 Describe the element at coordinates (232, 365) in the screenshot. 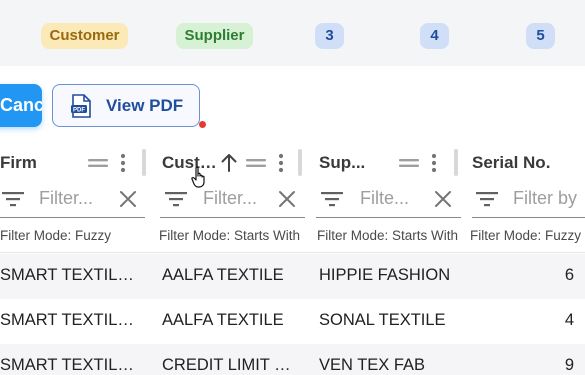

I see `cell-customer: CREDIT LIMIT CUSTOMER` at that location.